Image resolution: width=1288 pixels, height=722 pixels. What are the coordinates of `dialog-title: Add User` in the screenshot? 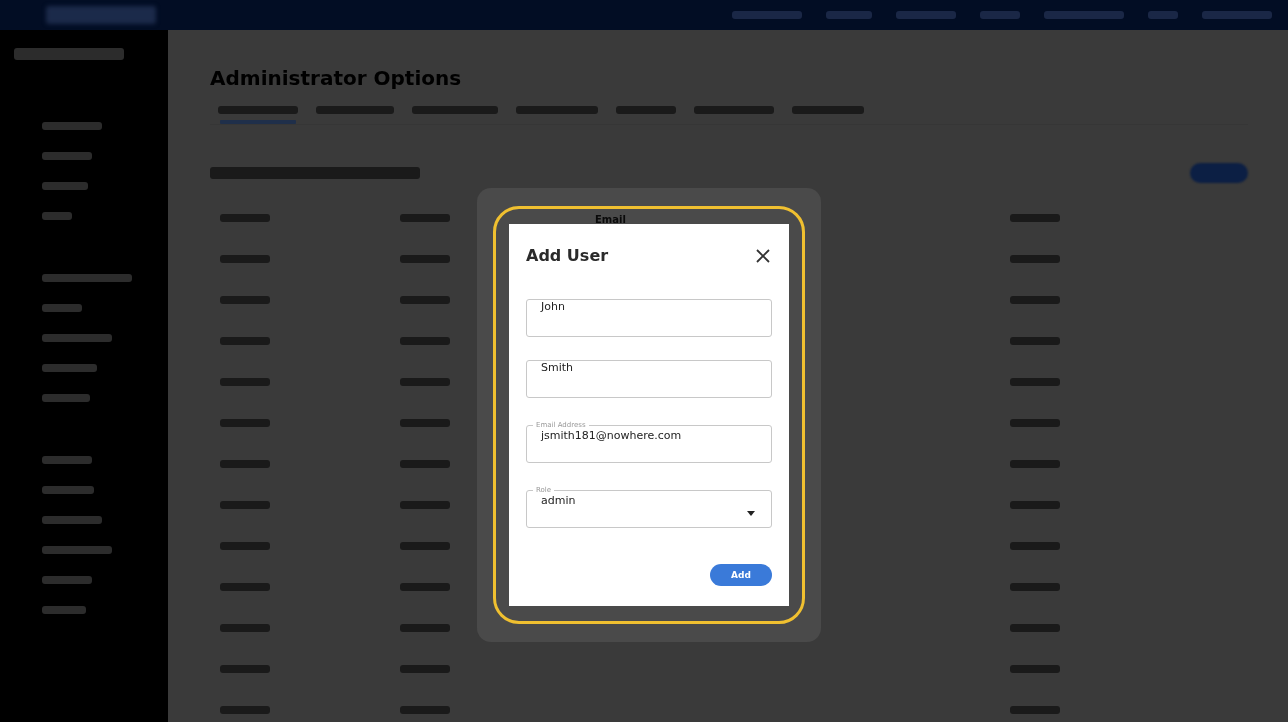 It's located at (567, 255).